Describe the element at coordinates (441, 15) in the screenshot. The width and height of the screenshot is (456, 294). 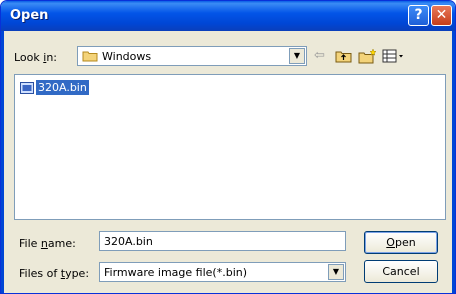
I see `close-button: ✕` at that location.